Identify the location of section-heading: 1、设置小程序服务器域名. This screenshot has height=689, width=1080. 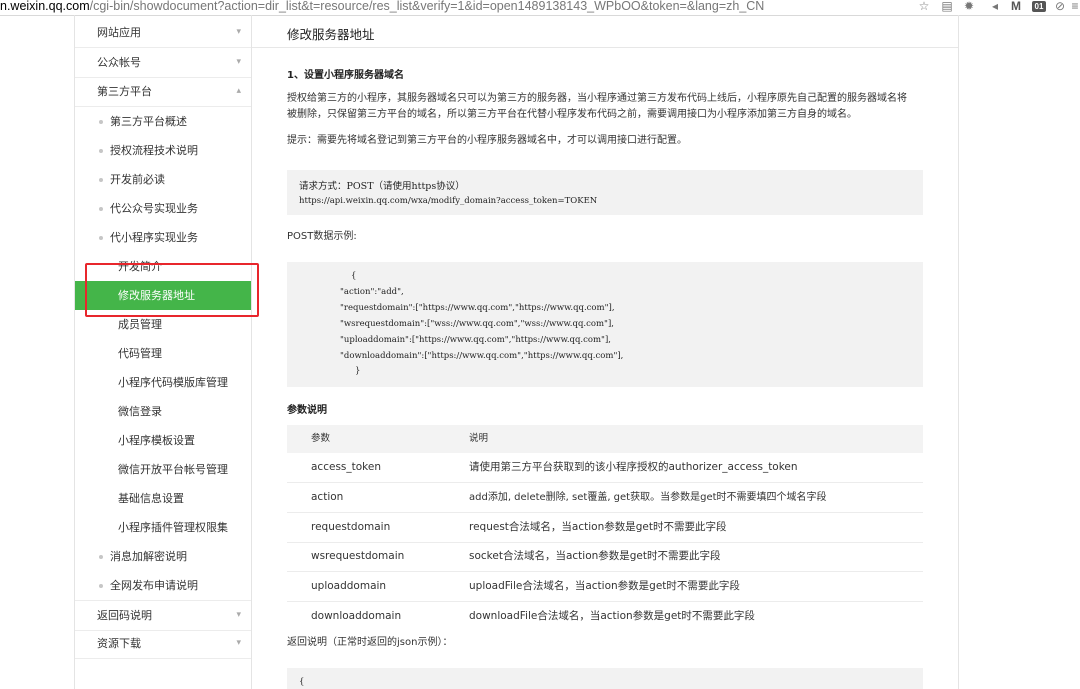
(345, 75).